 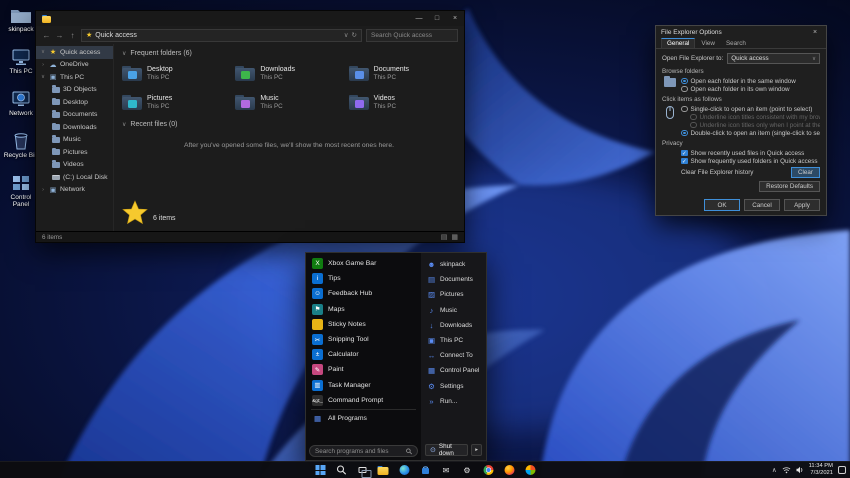 What do you see at coordinates (453, 386) in the screenshot?
I see `place-item-settings: ⚙ Settings` at bounding box center [453, 386].